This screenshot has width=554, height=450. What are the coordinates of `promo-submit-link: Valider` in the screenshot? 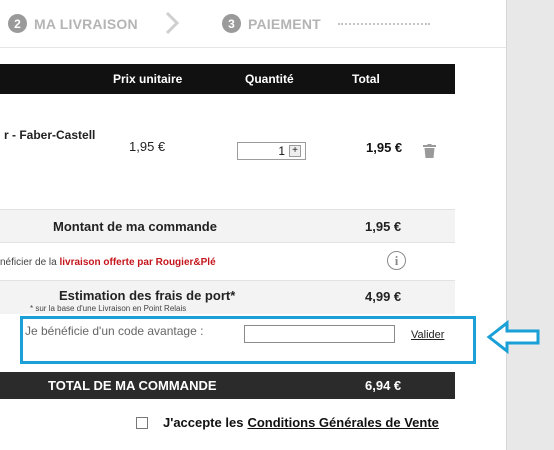 It's located at (427, 335).